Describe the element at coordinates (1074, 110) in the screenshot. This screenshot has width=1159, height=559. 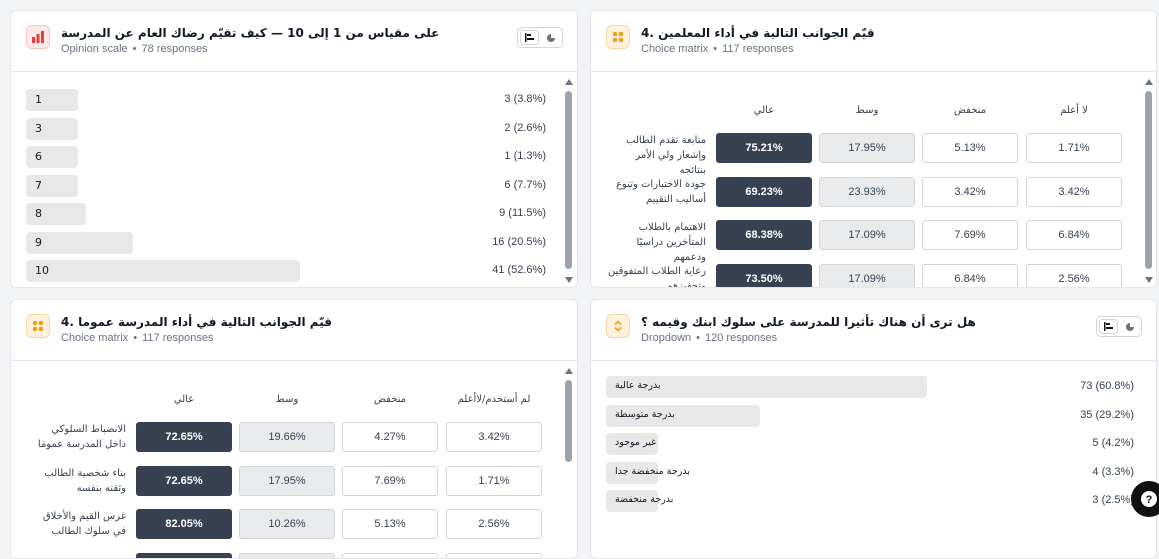
I see `matrix-column-header: لا أعلم` at that location.